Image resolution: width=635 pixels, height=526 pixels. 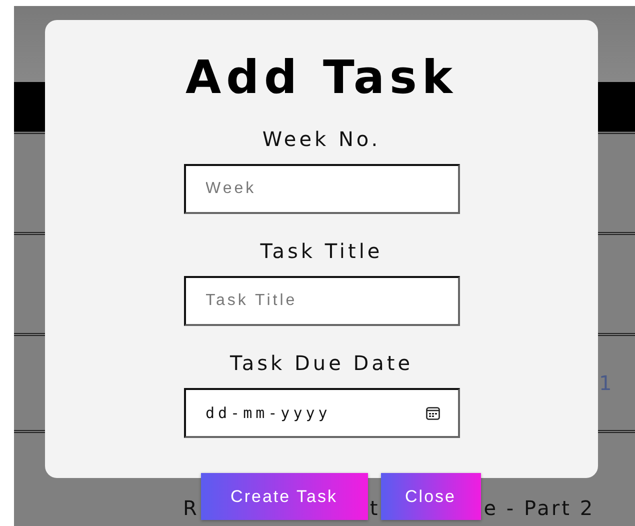 I want to click on text-input: Week, so click(x=323, y=189).